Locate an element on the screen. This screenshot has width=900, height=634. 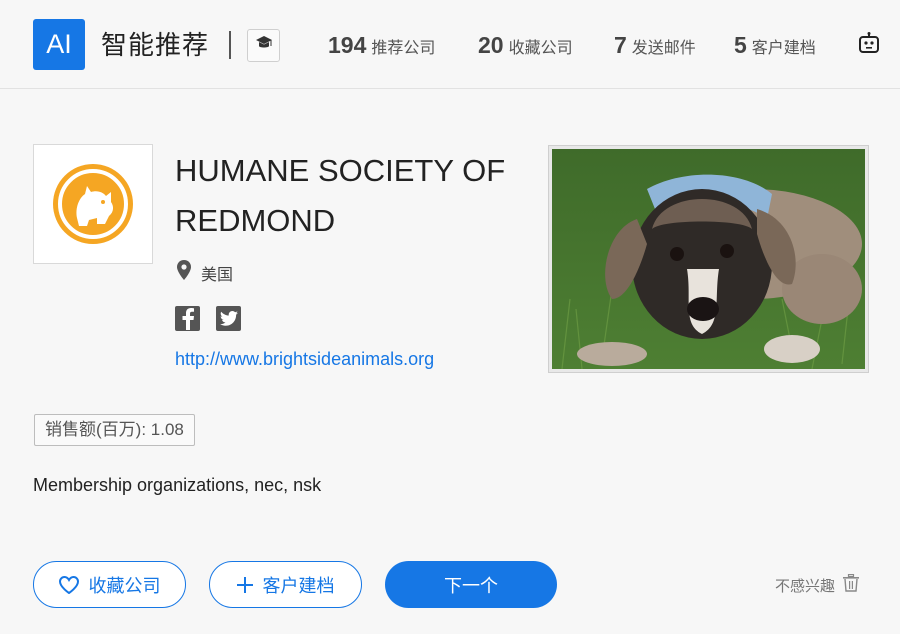
stat-label: 收藏公司 is located at coordinates (540, 48).